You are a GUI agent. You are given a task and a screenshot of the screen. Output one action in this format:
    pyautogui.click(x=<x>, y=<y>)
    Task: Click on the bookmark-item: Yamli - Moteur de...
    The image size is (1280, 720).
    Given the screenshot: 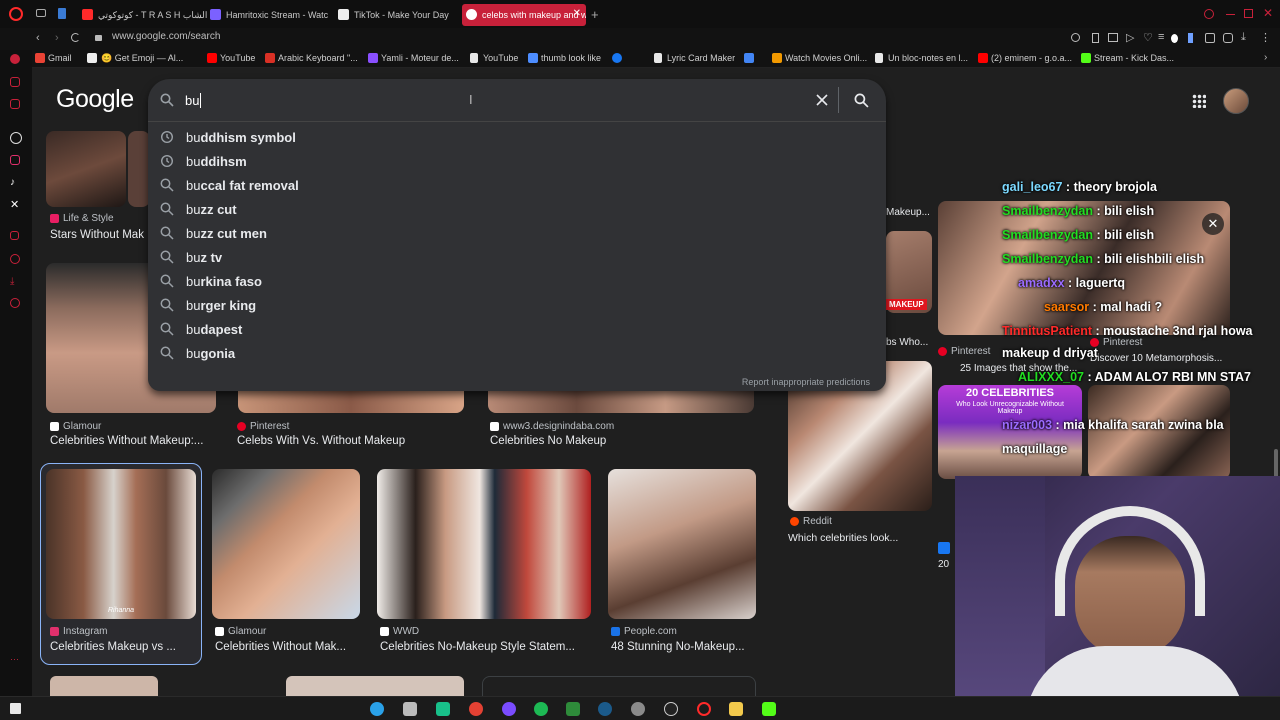 What is the action you would take?
    pyautogui.click(x=413, y=58)
    